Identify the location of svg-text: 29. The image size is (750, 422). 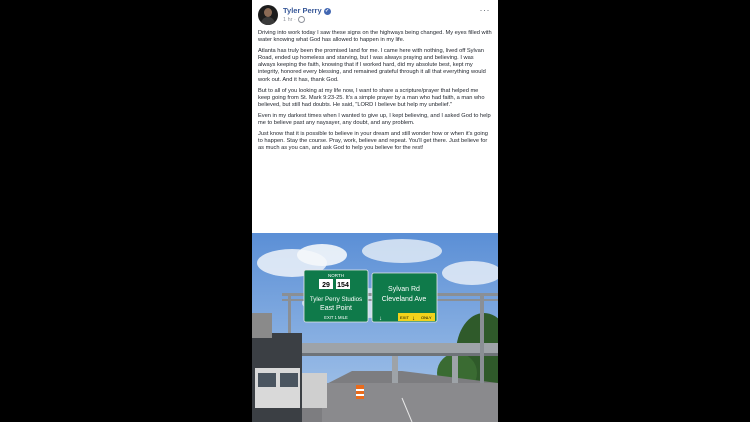
(326, 285).